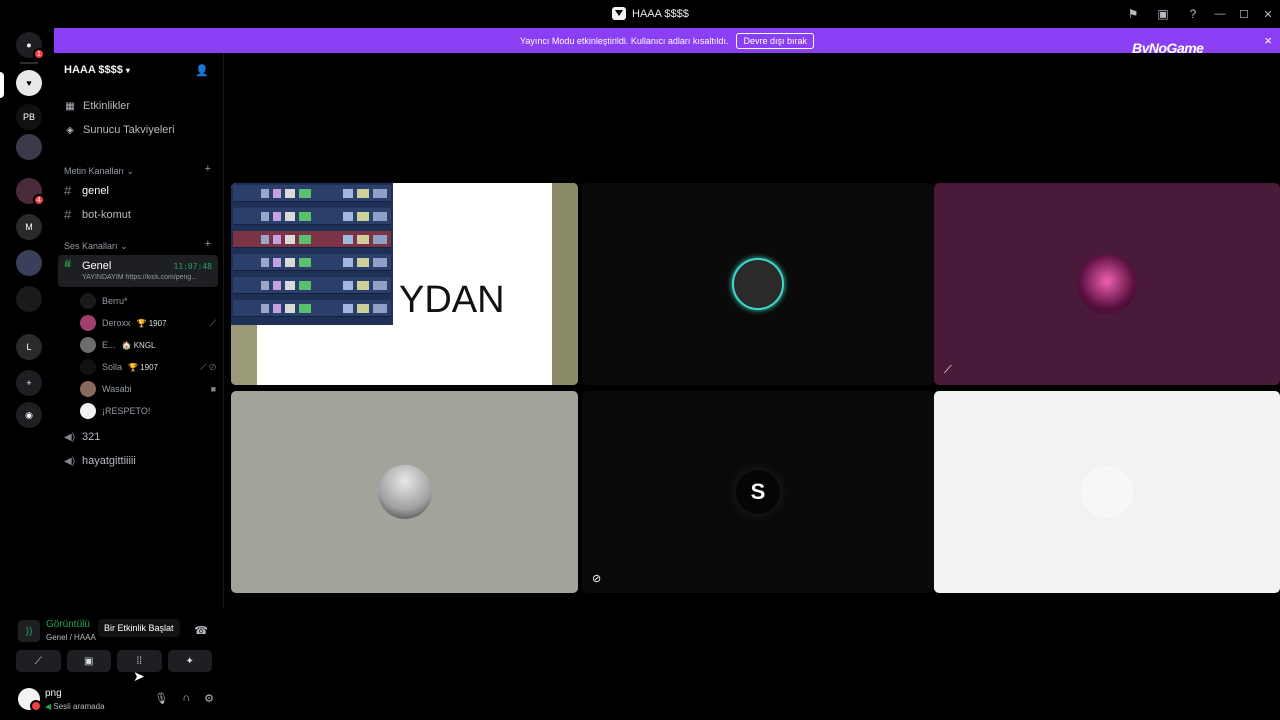 Image resolution: width=1280 pixels, height=720 pixels. I want to click on soundboard-icon: ✦, so click(189, 661).